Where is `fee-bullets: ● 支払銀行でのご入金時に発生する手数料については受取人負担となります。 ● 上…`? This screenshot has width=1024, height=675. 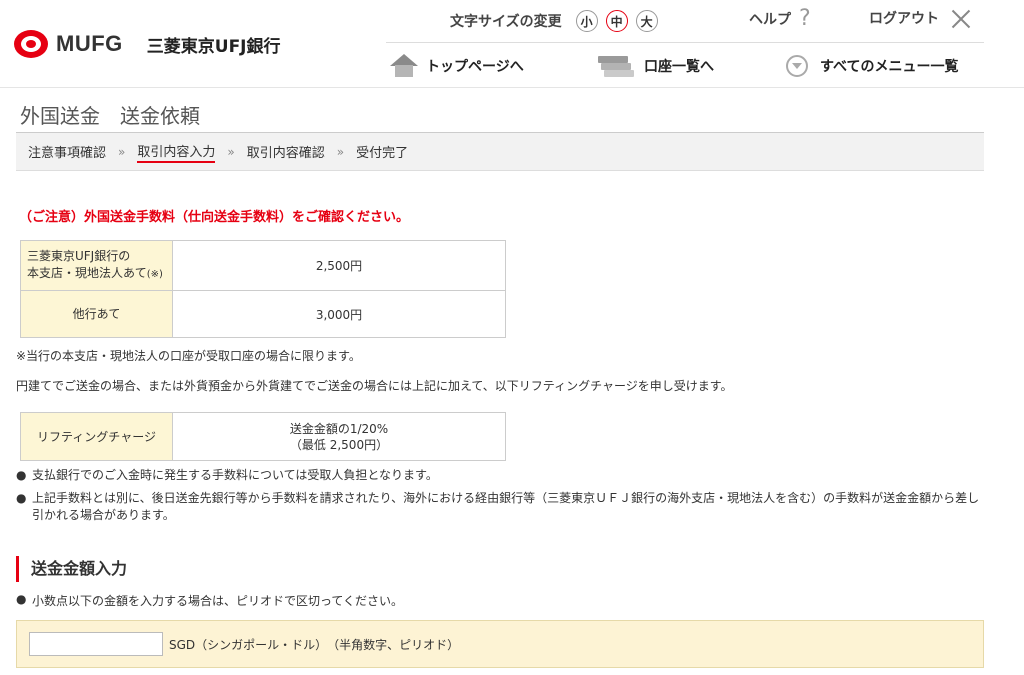
fee-bullets: ● 支払銀行でのご入金時に発生する手数料については受取人負担となります。 ● 上… is located at coordinates (501, 498).